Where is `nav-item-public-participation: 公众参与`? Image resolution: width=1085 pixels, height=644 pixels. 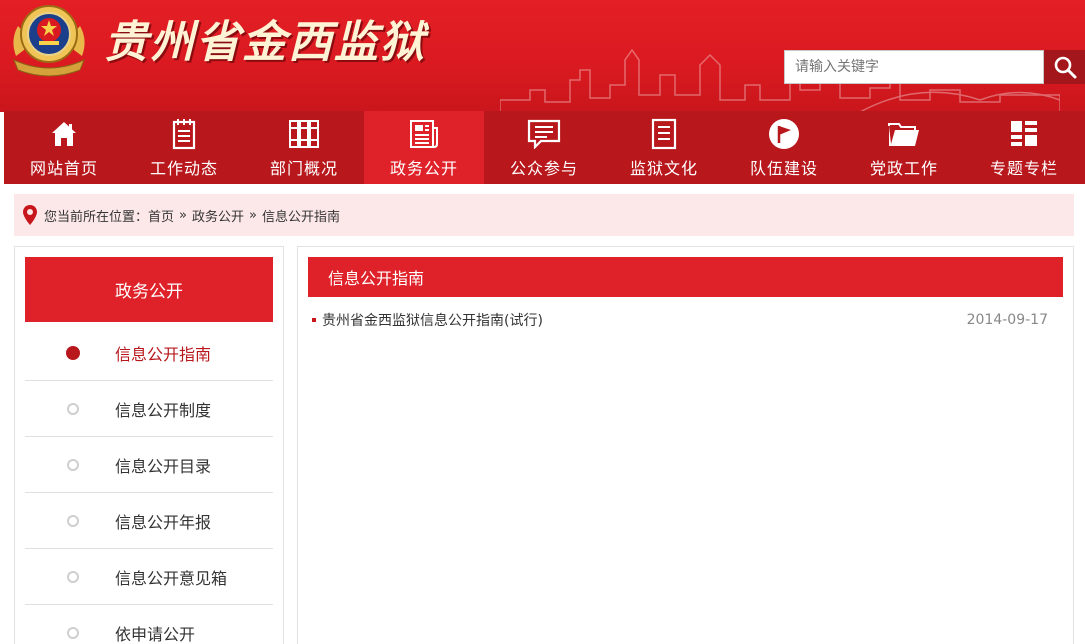 nav-item-public-participation: 公众参与 is located at coordinates (544, 147).